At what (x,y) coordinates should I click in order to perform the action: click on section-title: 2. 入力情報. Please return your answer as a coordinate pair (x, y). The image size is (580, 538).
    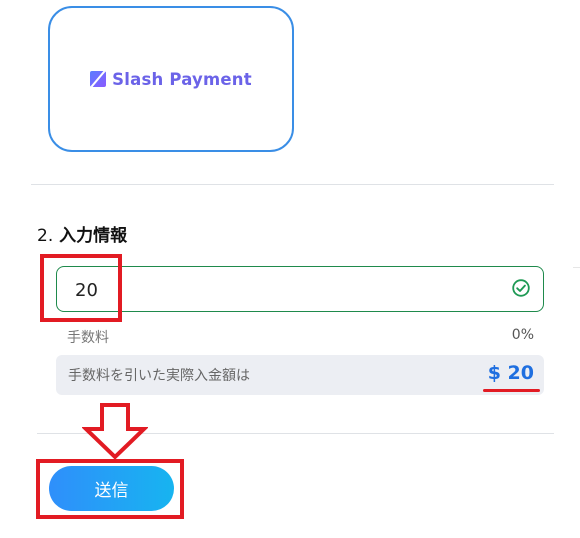
    Looking at the image, I should click on (82, 233).